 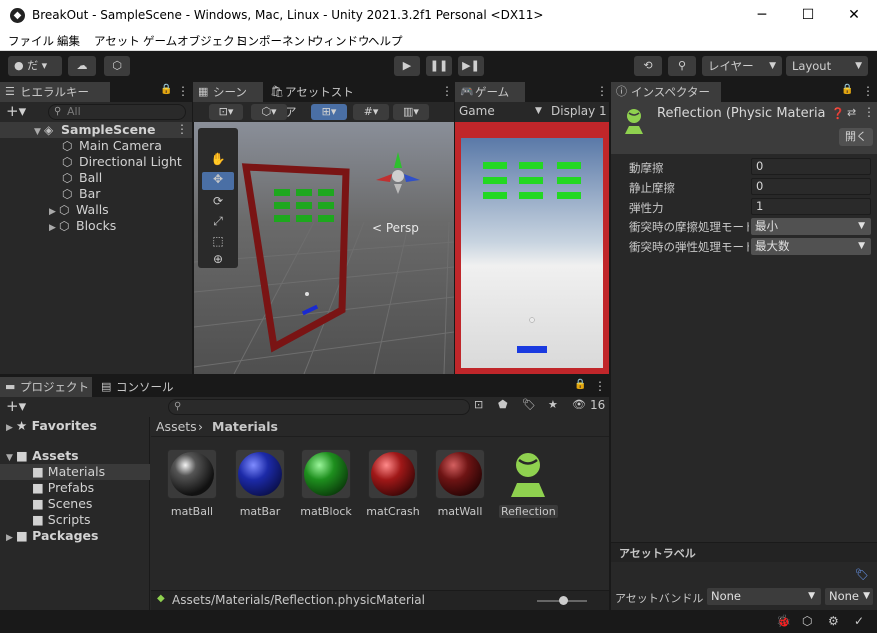 What do you see at coordinates (811, 226) in the screenshot?
I see `friction-combine-dropdown: 最小 ▼` at bounding box center [811, 226].